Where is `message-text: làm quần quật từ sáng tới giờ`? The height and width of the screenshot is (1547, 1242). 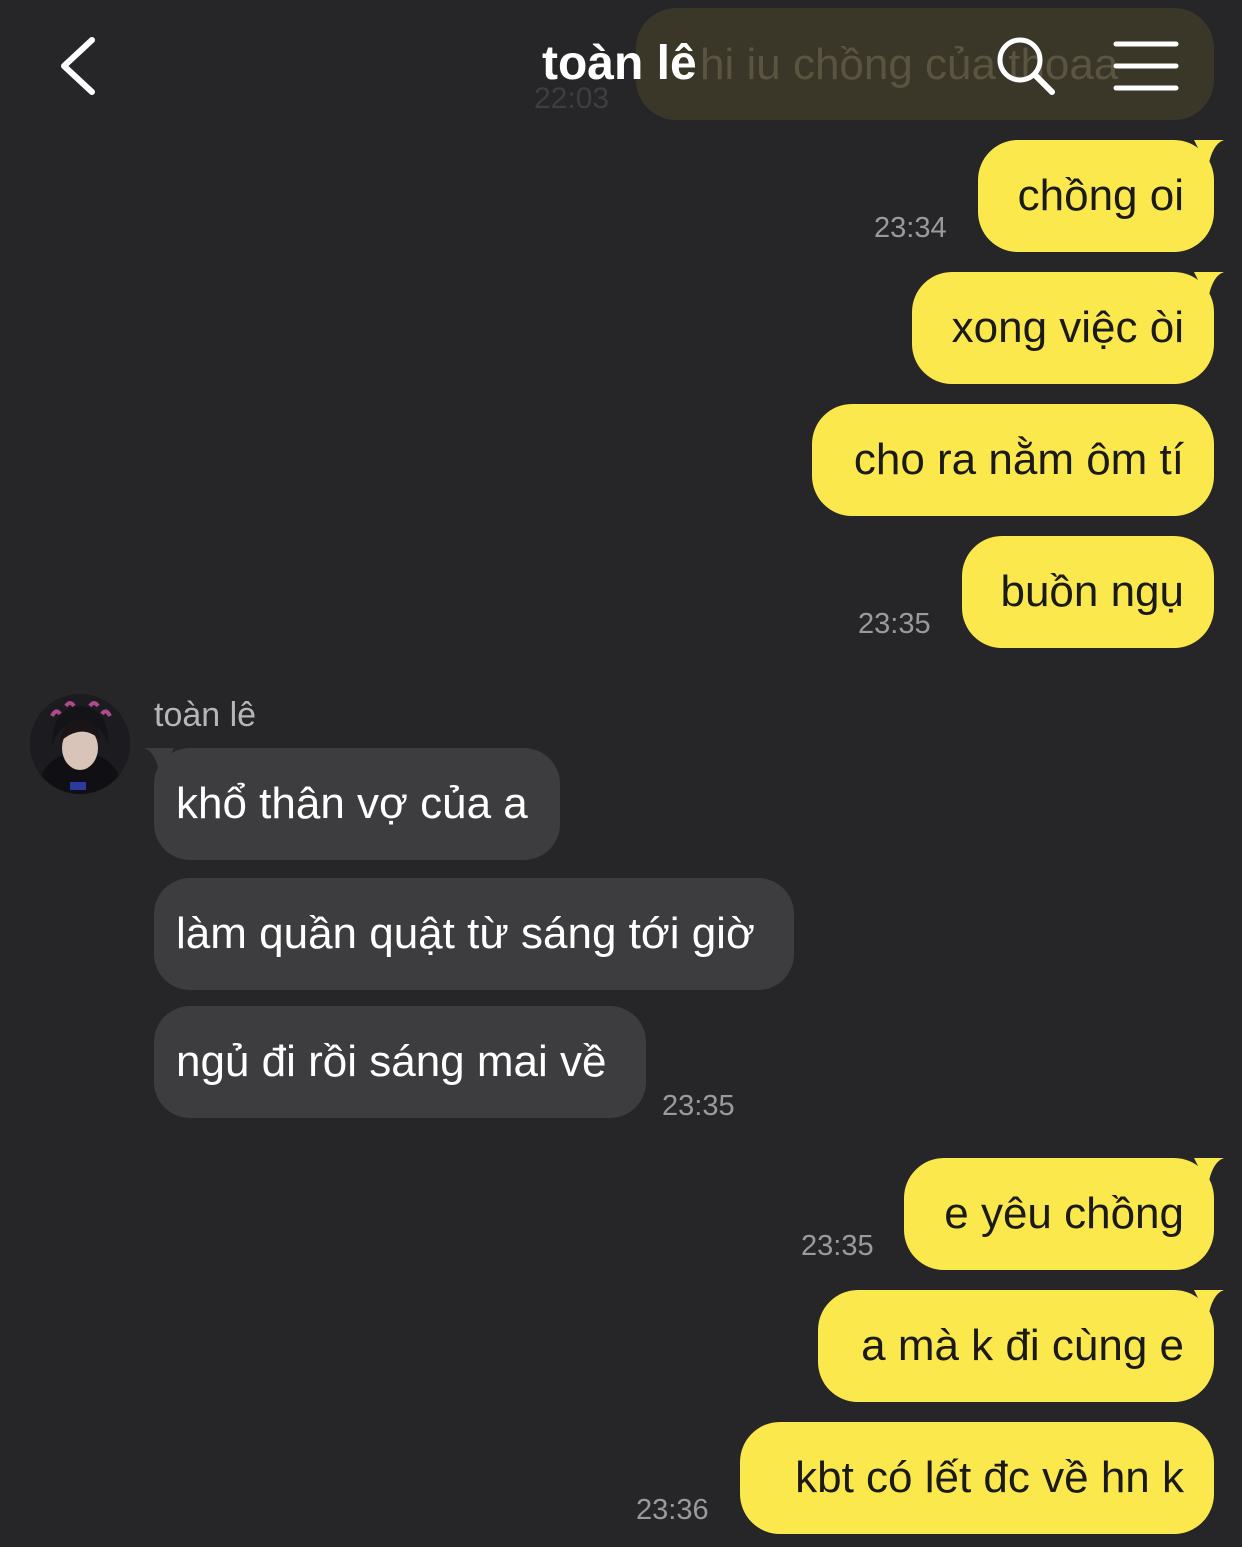
message-text: làm quần quật từ sáng tới giờ is located at coordinates (465, 933).